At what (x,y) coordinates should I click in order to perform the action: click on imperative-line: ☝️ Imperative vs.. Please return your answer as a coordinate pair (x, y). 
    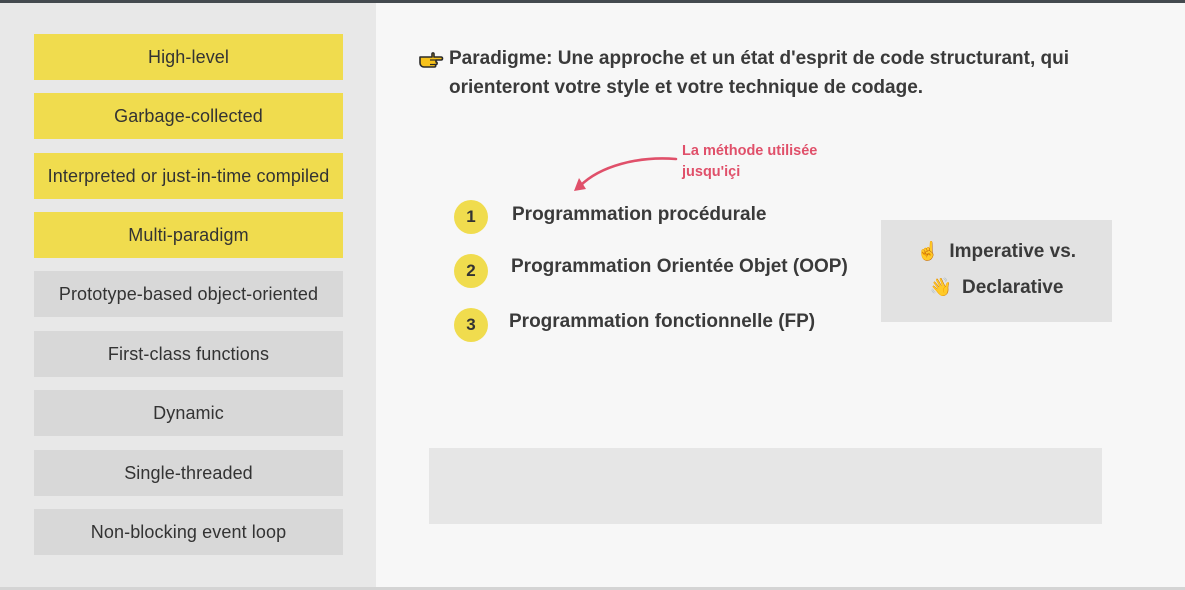
    Looking at the image, I should click on (996, 252).